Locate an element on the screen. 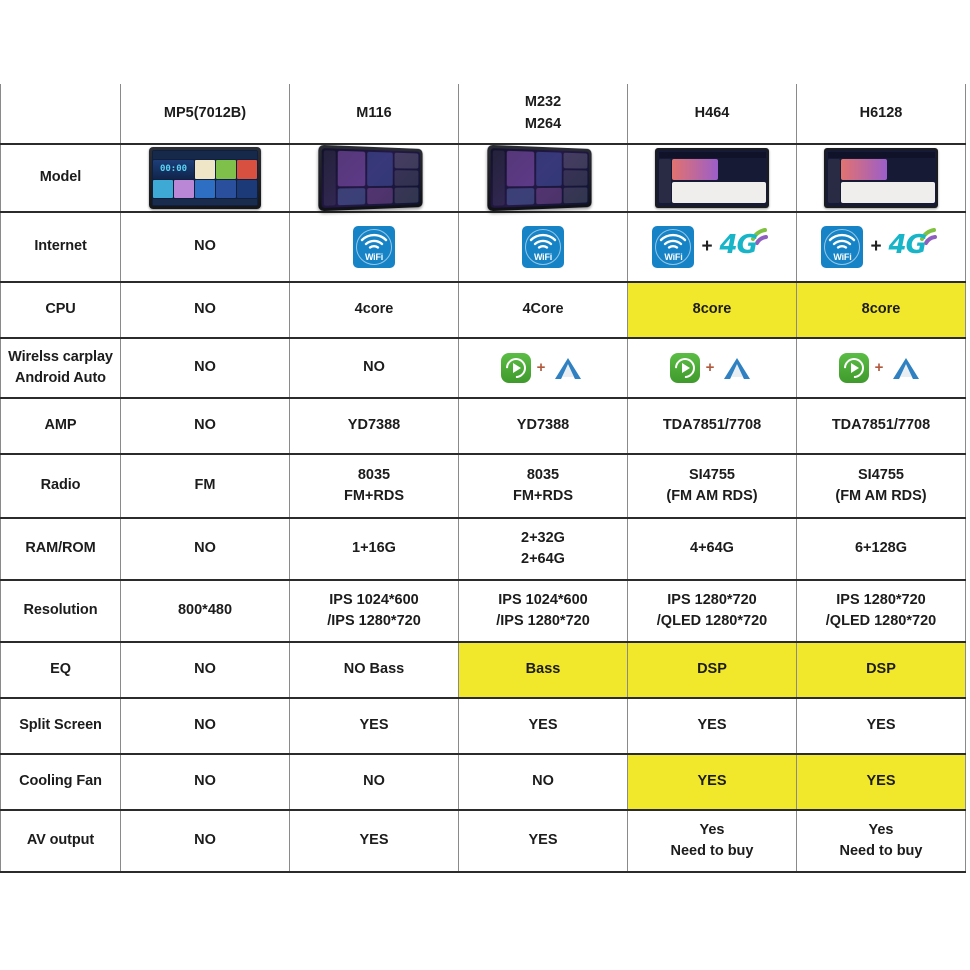 Image resolution: width=970 pixels, height=970 pixels. column-header-label-line2: M264 is located at coordinates (543, 123).